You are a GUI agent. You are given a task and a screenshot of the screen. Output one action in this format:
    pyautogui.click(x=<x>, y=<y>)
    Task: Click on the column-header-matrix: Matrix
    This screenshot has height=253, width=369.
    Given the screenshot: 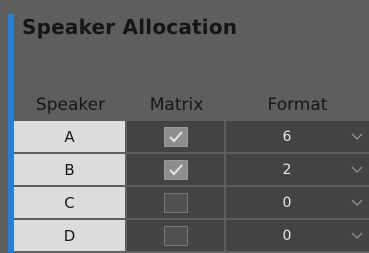 What is the action you would take?
    pyautogui.click(x=176, y=105)
    